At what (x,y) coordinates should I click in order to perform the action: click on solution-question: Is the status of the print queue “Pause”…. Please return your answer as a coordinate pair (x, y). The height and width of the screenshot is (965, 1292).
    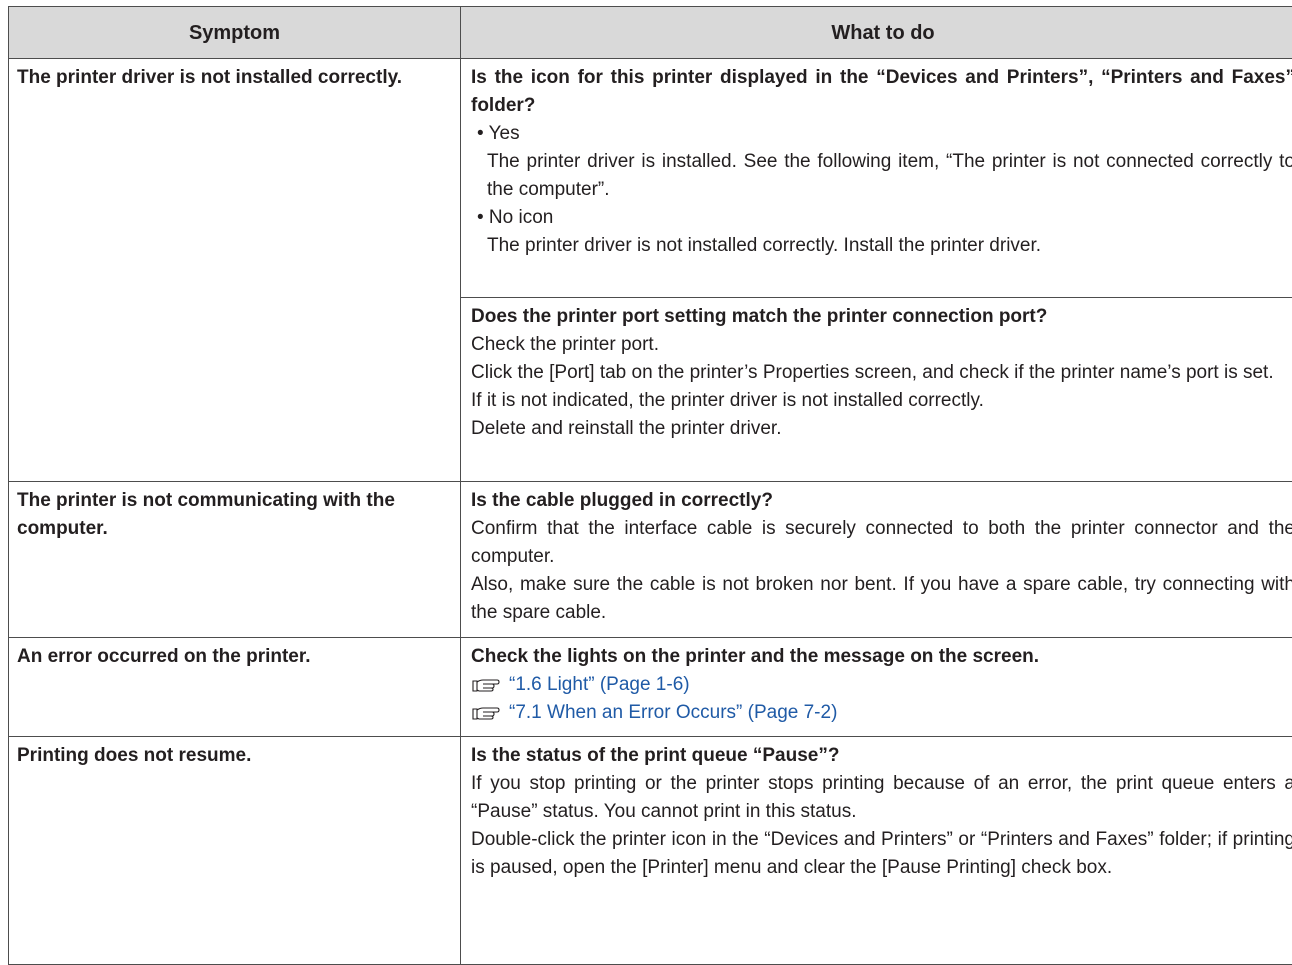
    Looking at the image, I should click on (881, 756).